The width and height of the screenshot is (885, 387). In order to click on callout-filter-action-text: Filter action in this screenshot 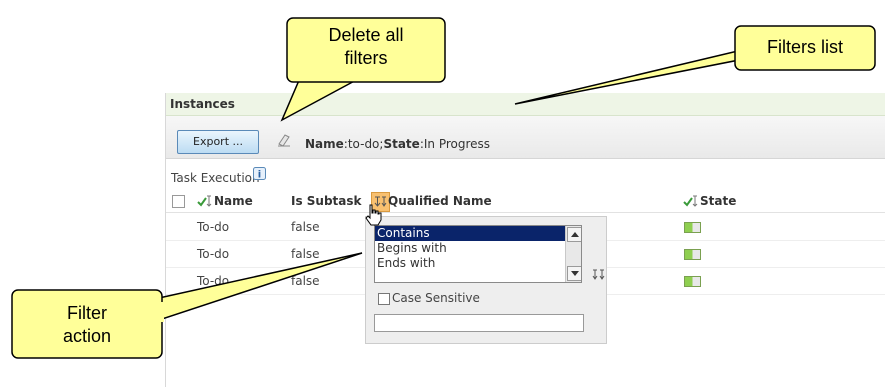, I will do `click(87, 324)`.